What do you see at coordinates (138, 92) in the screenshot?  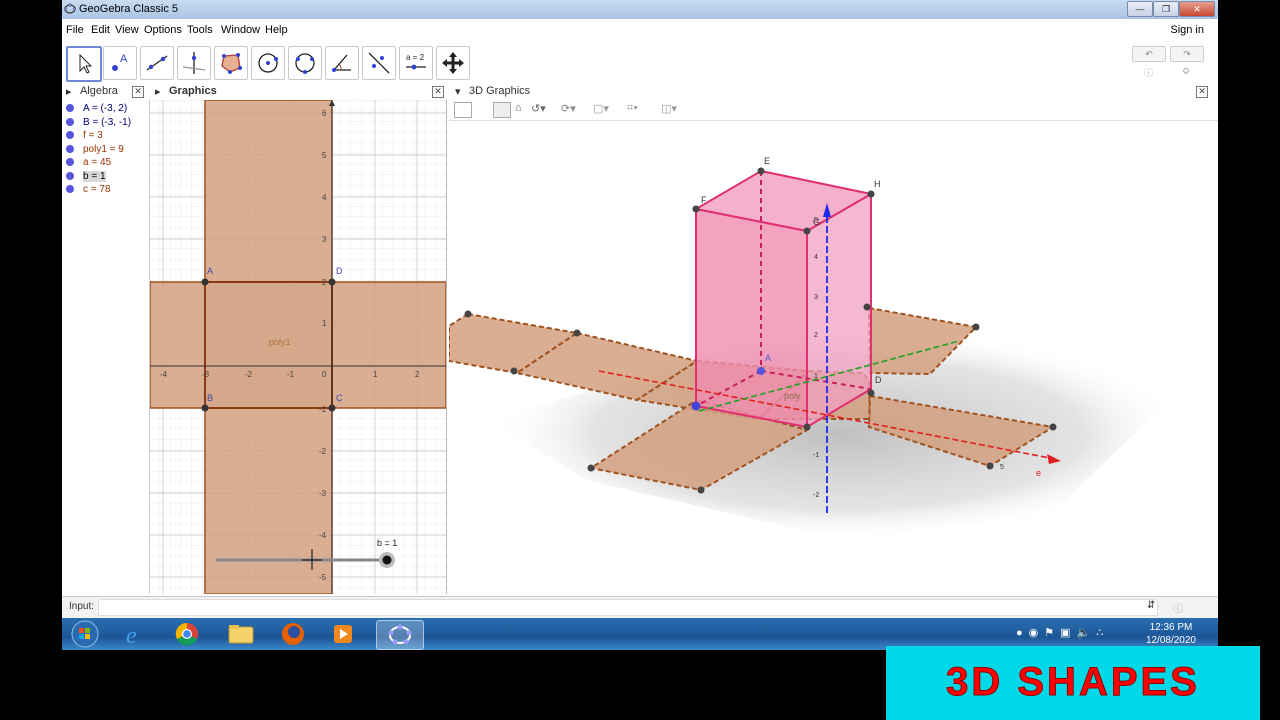 I see `close-algebra-icon: ✕` at bounding box center [138, 92].